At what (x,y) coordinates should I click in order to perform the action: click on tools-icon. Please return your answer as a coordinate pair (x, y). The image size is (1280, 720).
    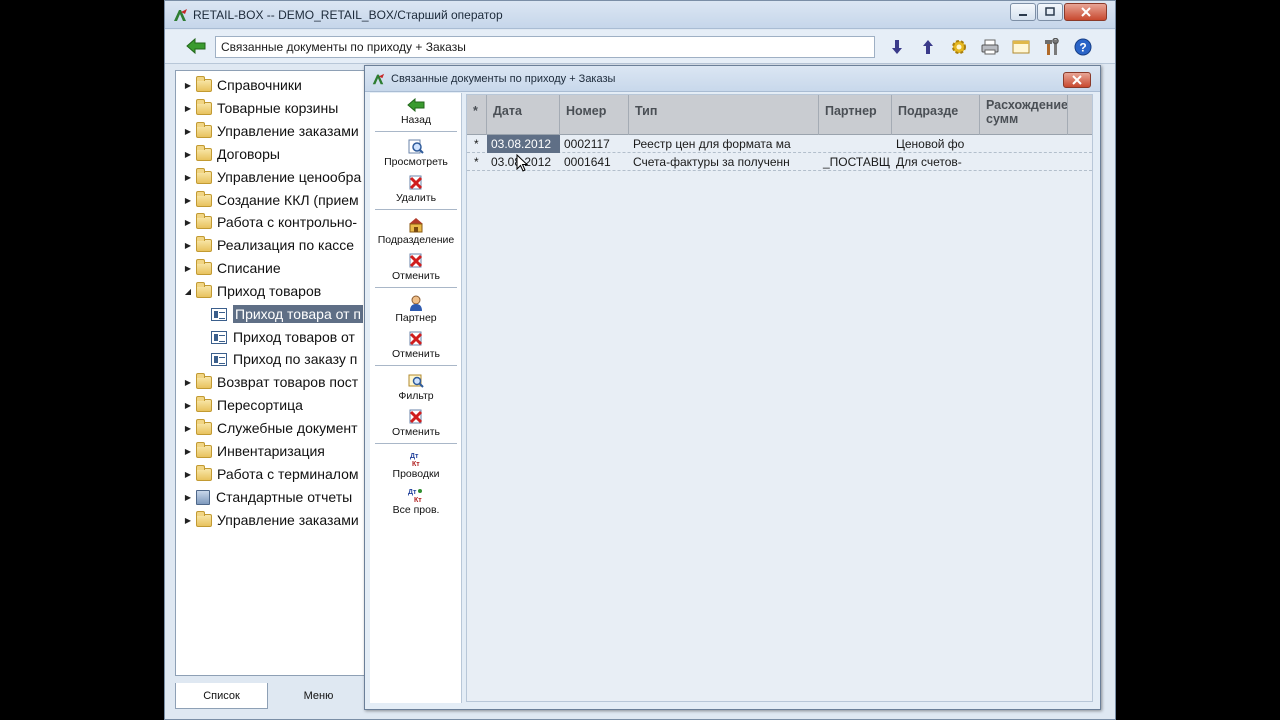
    Looking at the image, I should click on (1052, 47).